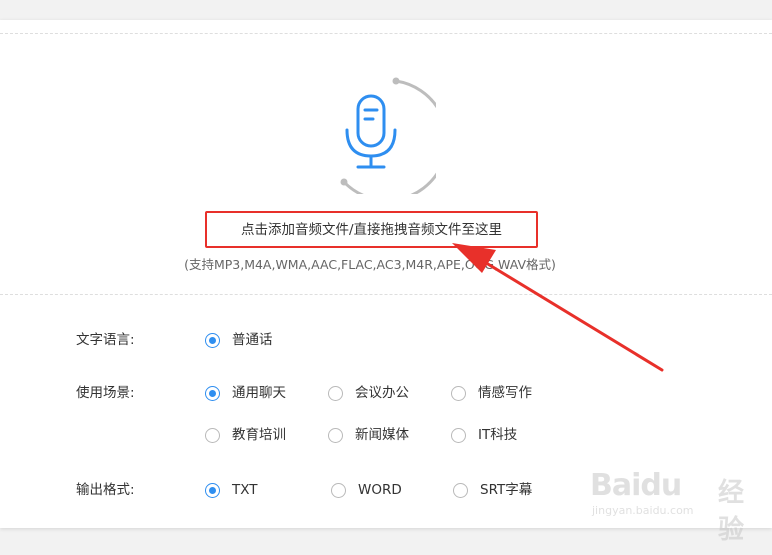  Describe the element at coordinates (506, 490) in the screenshot. I see `option-label: SRT字幕` at that location.